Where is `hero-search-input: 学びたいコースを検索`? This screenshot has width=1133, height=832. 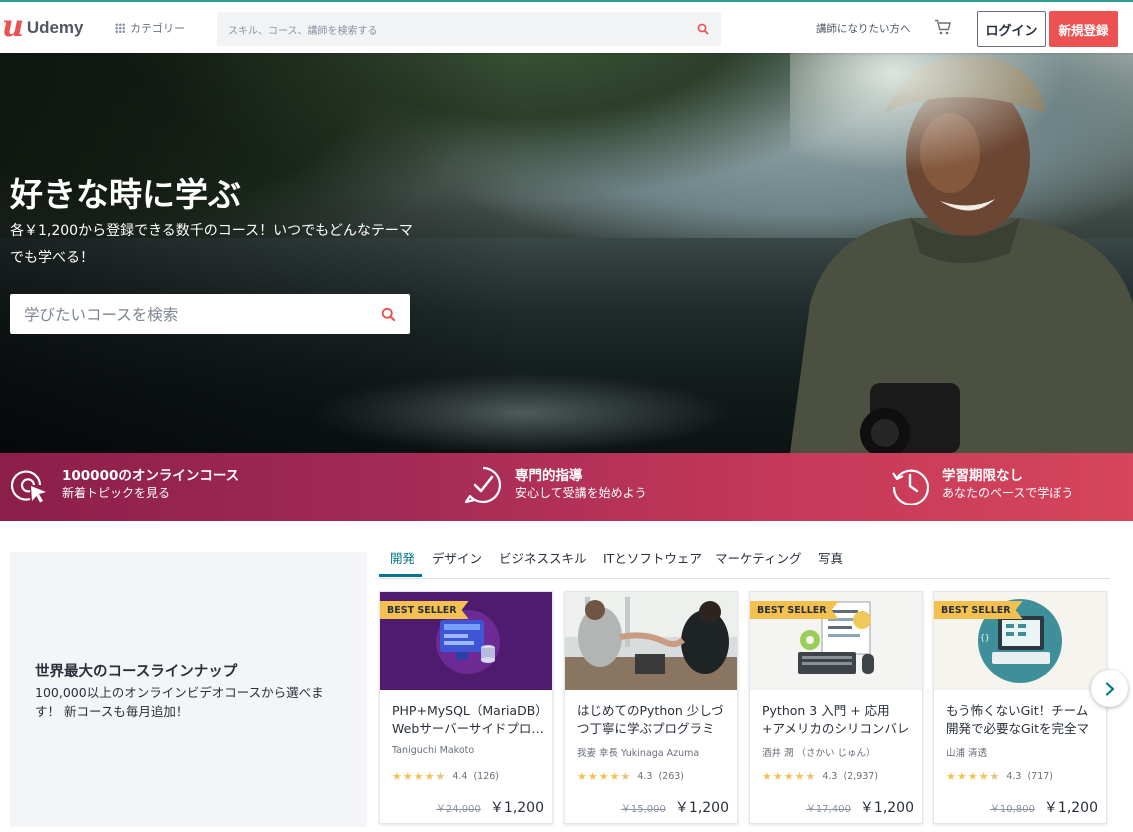
hero-search-input: 学びたいコースを検索 is located at coordinates (202, 314).